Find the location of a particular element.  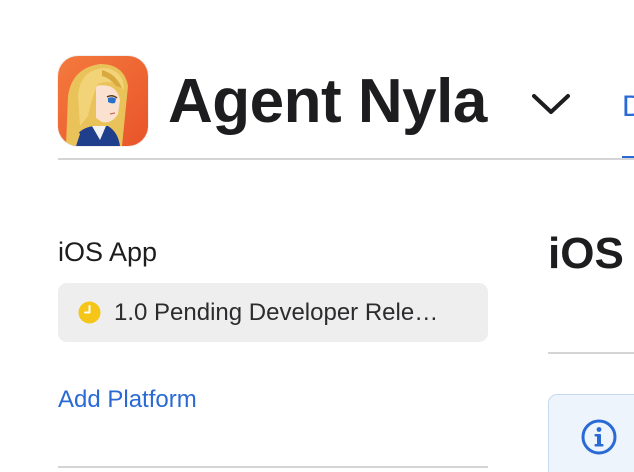

platform-section-label: iOS App is located at coordinates (108, 252).